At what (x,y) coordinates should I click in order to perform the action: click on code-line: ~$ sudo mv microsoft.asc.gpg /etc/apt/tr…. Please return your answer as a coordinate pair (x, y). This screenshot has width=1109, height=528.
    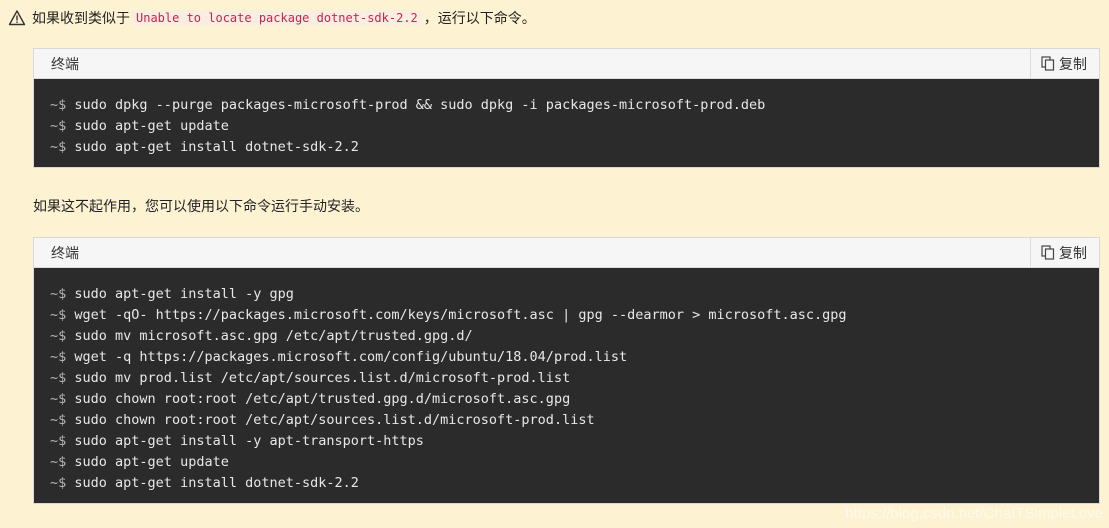
    Looking at the image, I should click on (566, 336).